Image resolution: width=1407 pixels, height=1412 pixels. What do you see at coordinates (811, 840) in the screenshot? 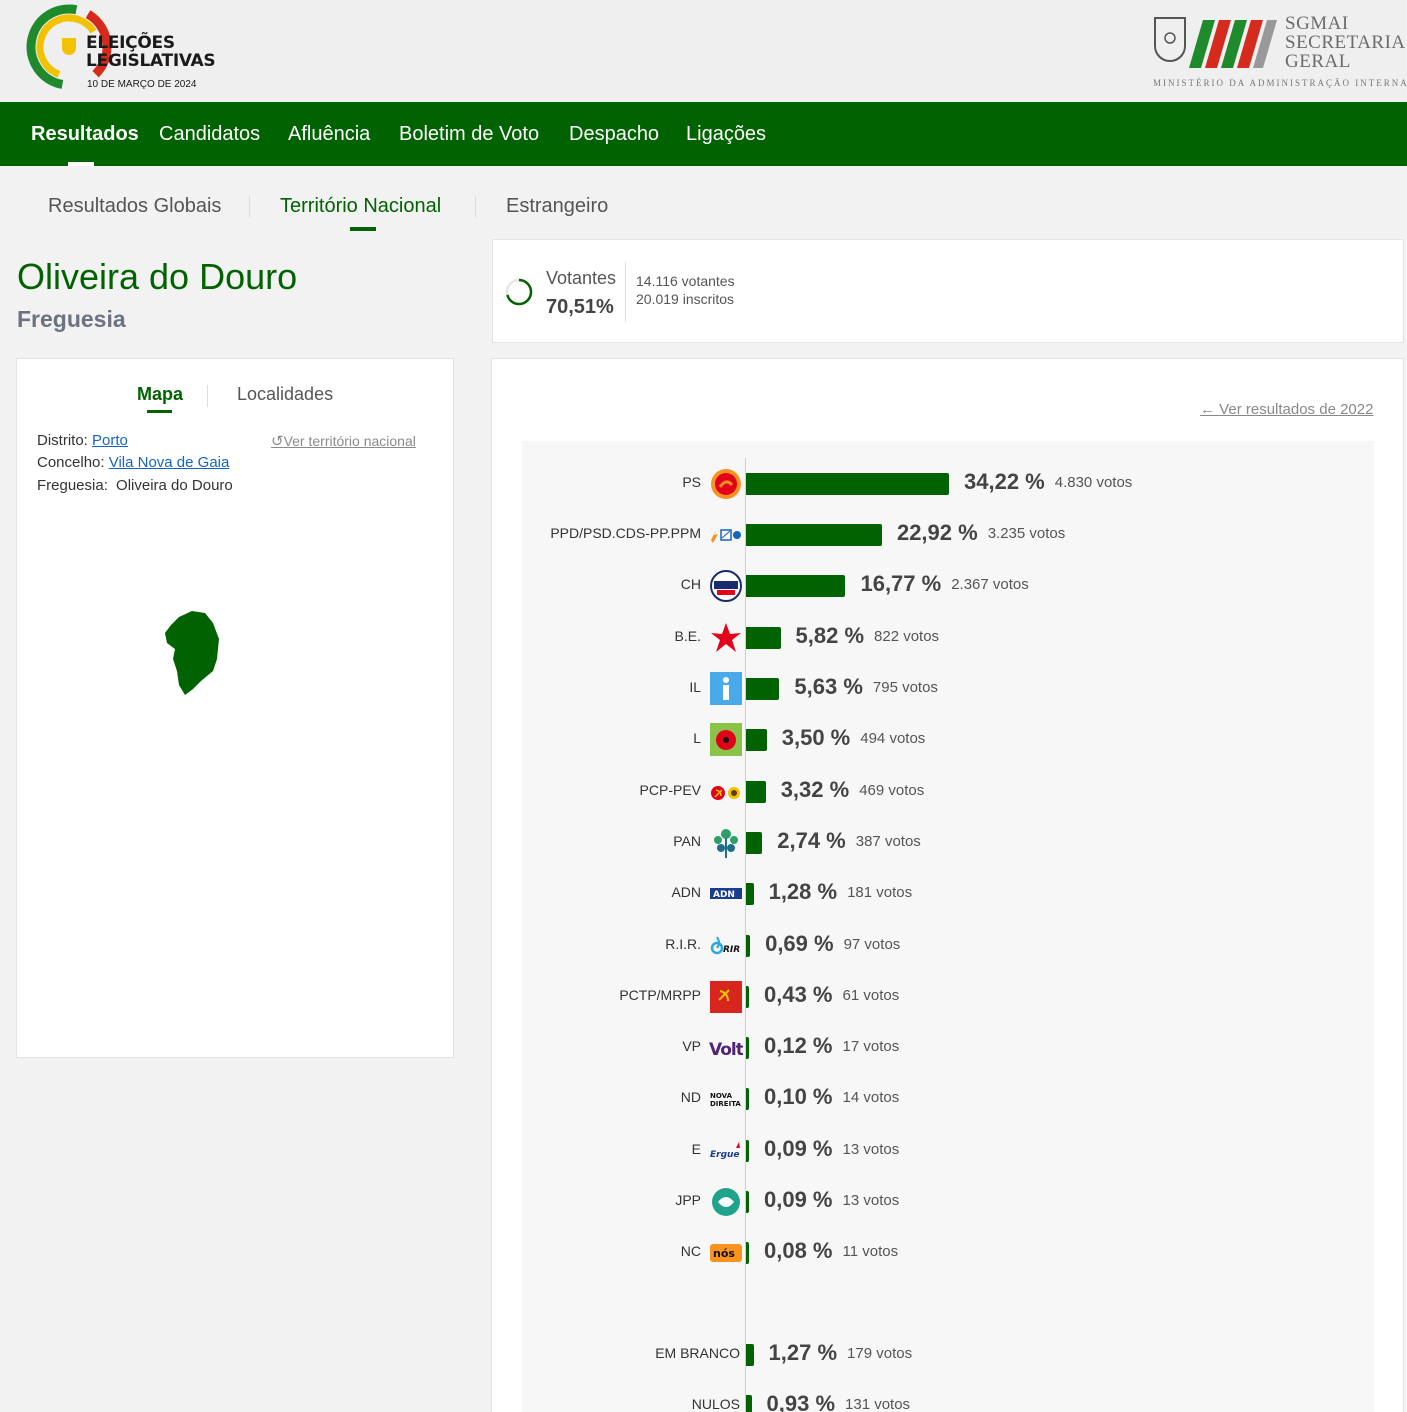
I see `result-percentage: 2,74 %` at bounding box center [811, 840].